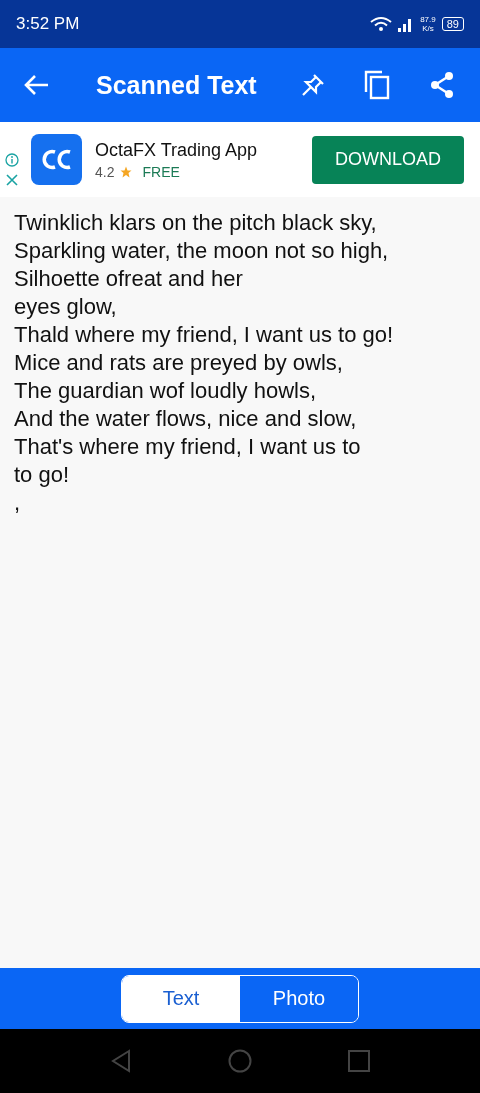  I want to click on battery-indicator: 89, so click(452, 24).